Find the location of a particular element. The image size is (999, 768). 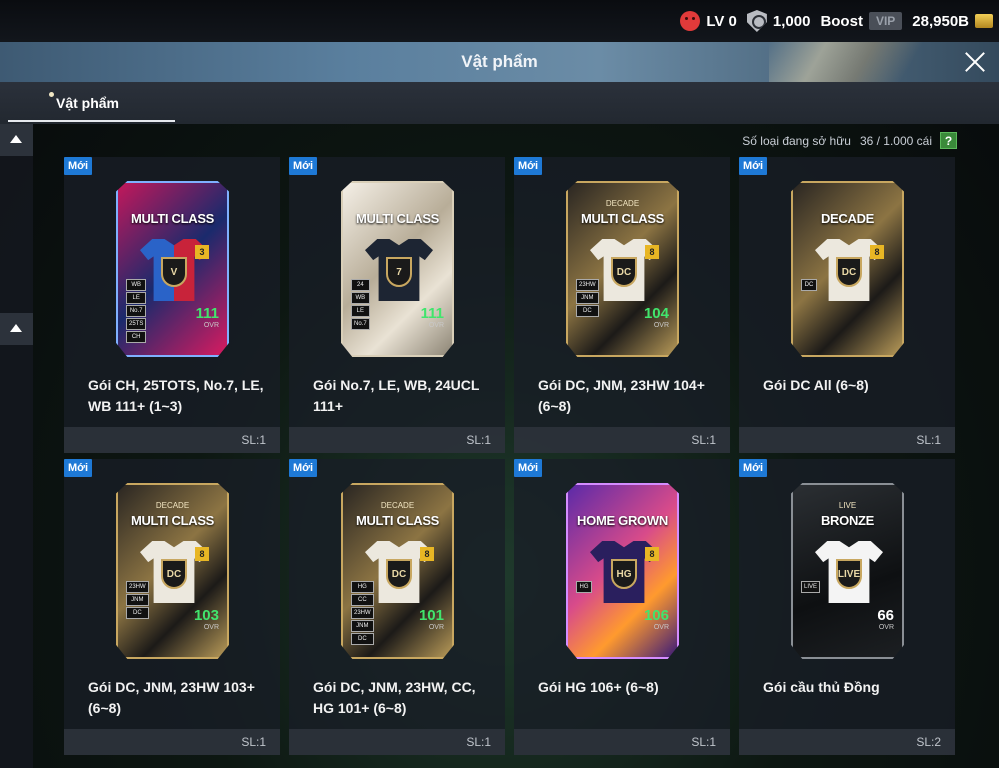

level-display: LV 0 is located at coordinates (708, 21).